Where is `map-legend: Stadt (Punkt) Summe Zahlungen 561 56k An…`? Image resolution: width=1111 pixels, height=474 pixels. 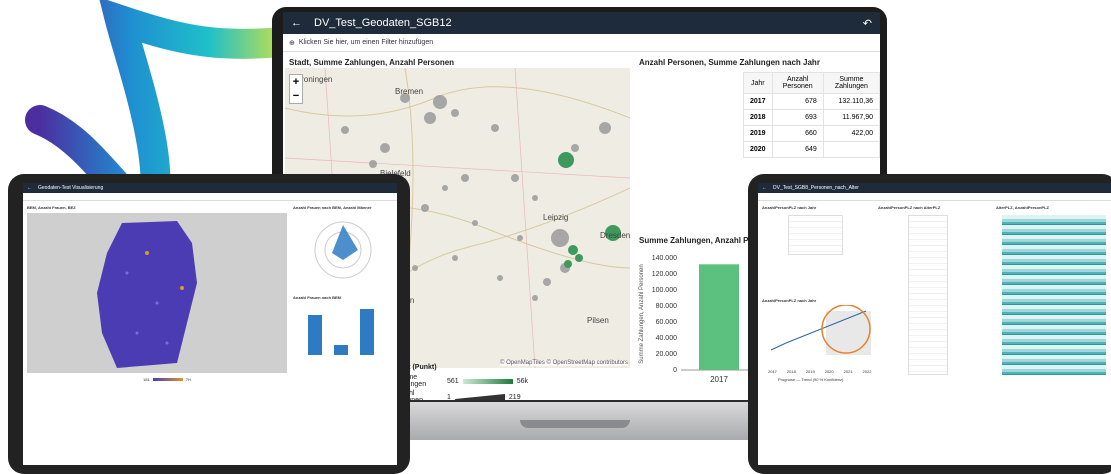 map-legend: Stadt (Punkt) Summe Zahlungen 561 56k An… is located at coordinates (460, 383).